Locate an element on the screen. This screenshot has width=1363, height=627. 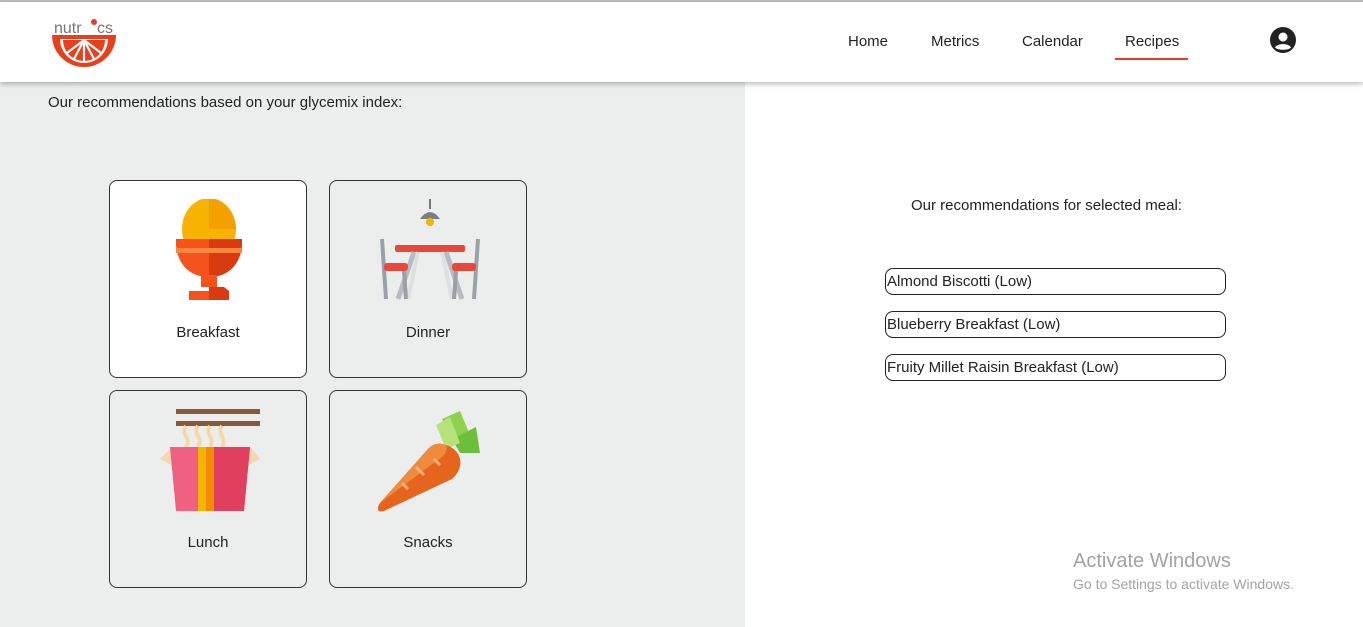
meal-card-snacks: Snacks is located at coordinates (428, 489).